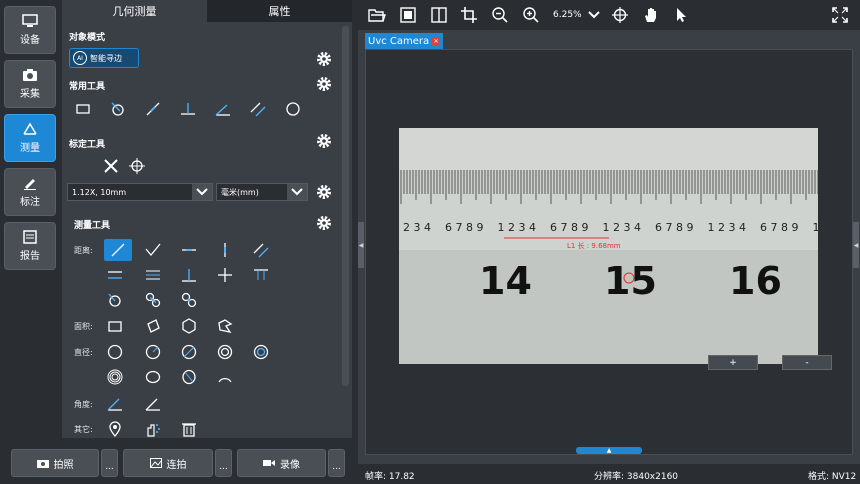  I want to click on tab-properties: 属性, so click(279, 11).